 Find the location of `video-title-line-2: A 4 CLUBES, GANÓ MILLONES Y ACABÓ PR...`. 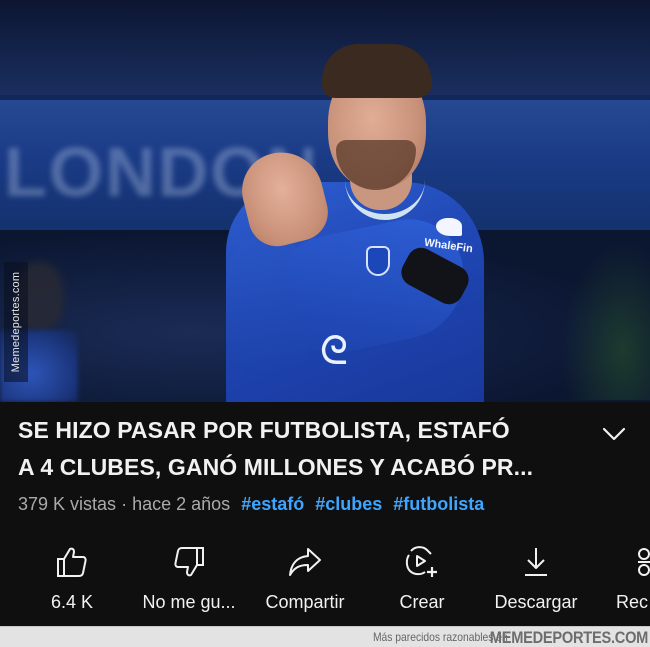

video-title-line-2: A 4 CLUBES, GANÓ MILLONES Y ACABÓ PR... is located at coordinates (276, 467).